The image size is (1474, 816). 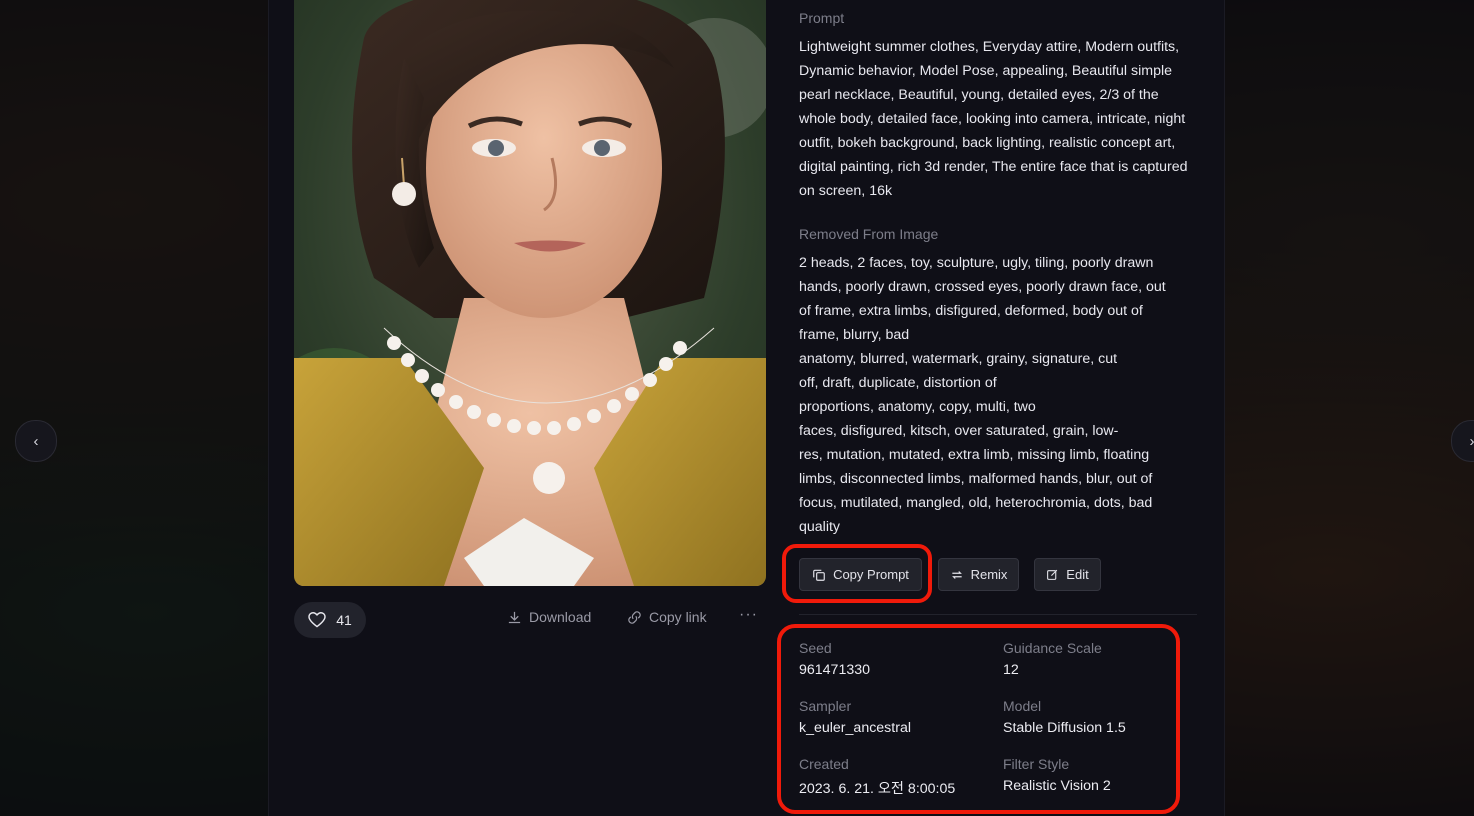 I want to click on copy-link-button: Copy link, so click(x=667, y=617).